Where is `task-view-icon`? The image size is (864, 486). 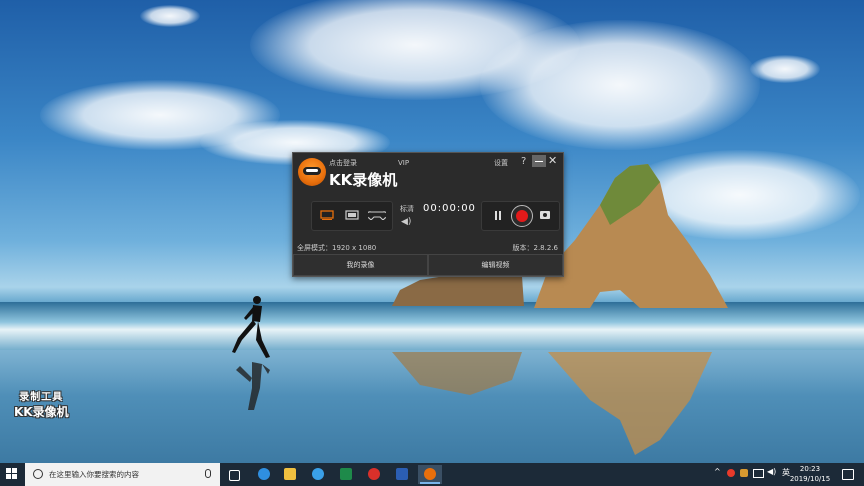
task-view-icon is located at coordinates (234, 475).